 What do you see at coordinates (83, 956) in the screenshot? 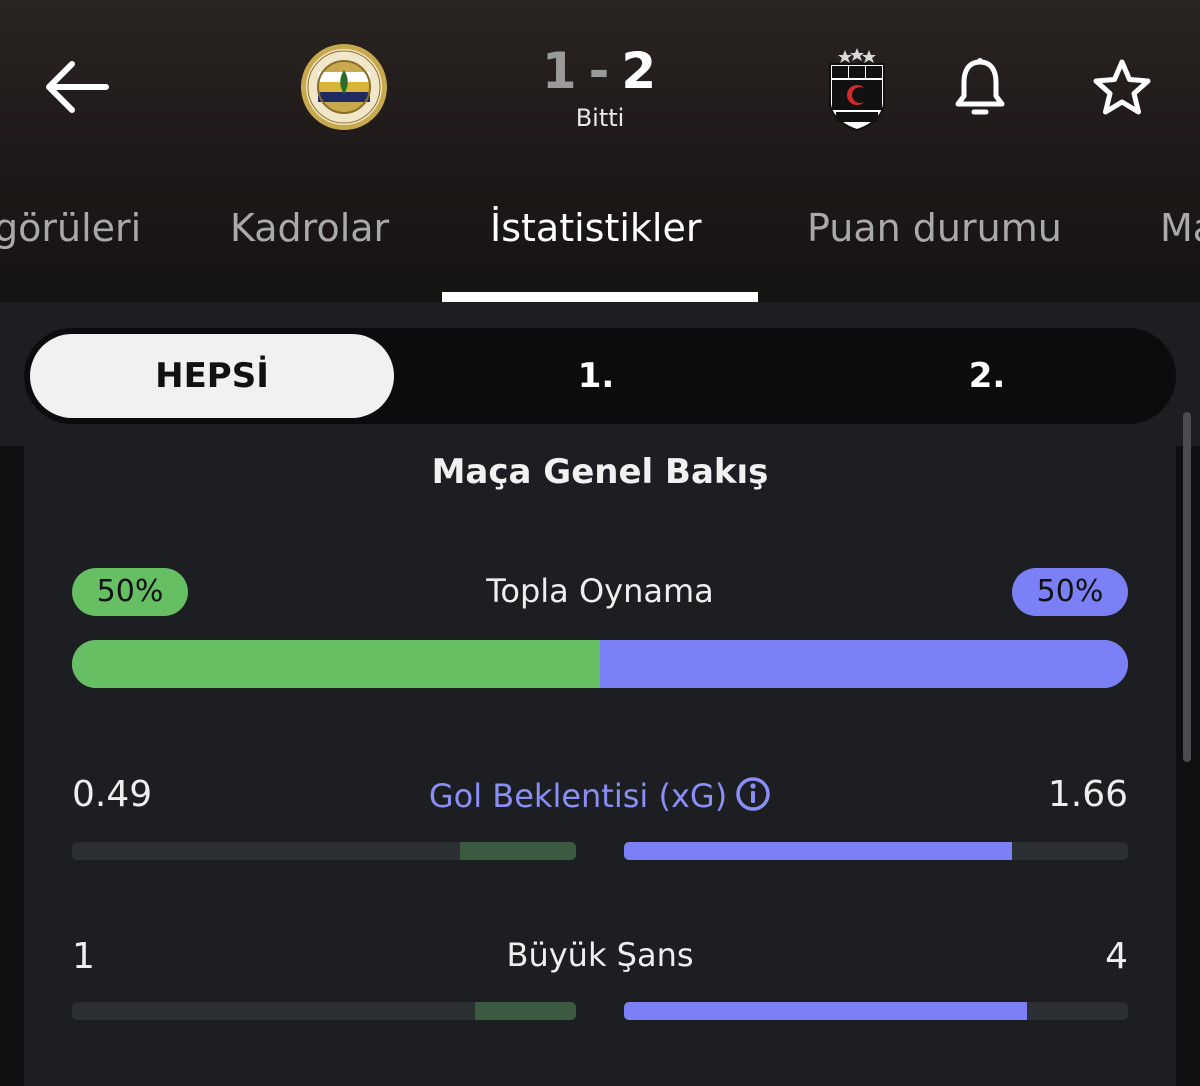
I see `home-big-chances-value: 1` at bounding box center [83, 956].